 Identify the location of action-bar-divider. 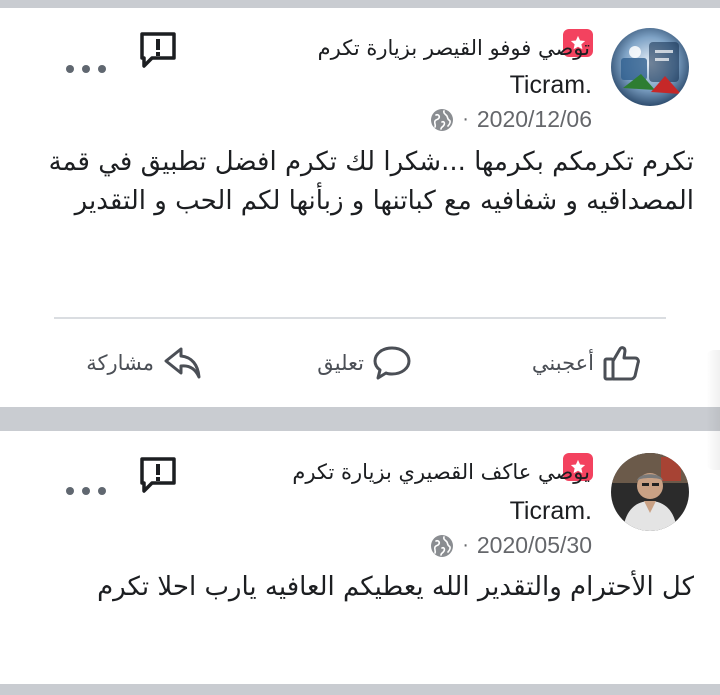
(360, 318).